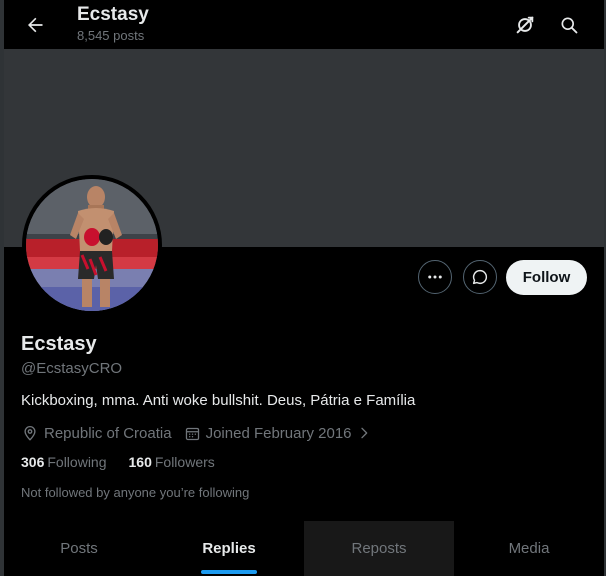  I want to click on follow-counts: 306 Following 160 Followers, so click(129, 462).